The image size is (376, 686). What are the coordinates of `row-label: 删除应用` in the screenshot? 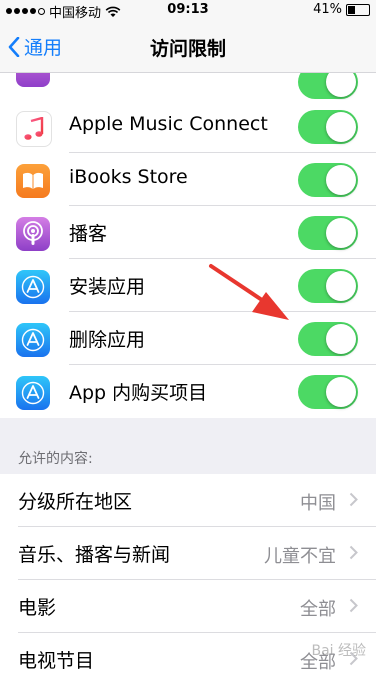 It's located at (107, 340).